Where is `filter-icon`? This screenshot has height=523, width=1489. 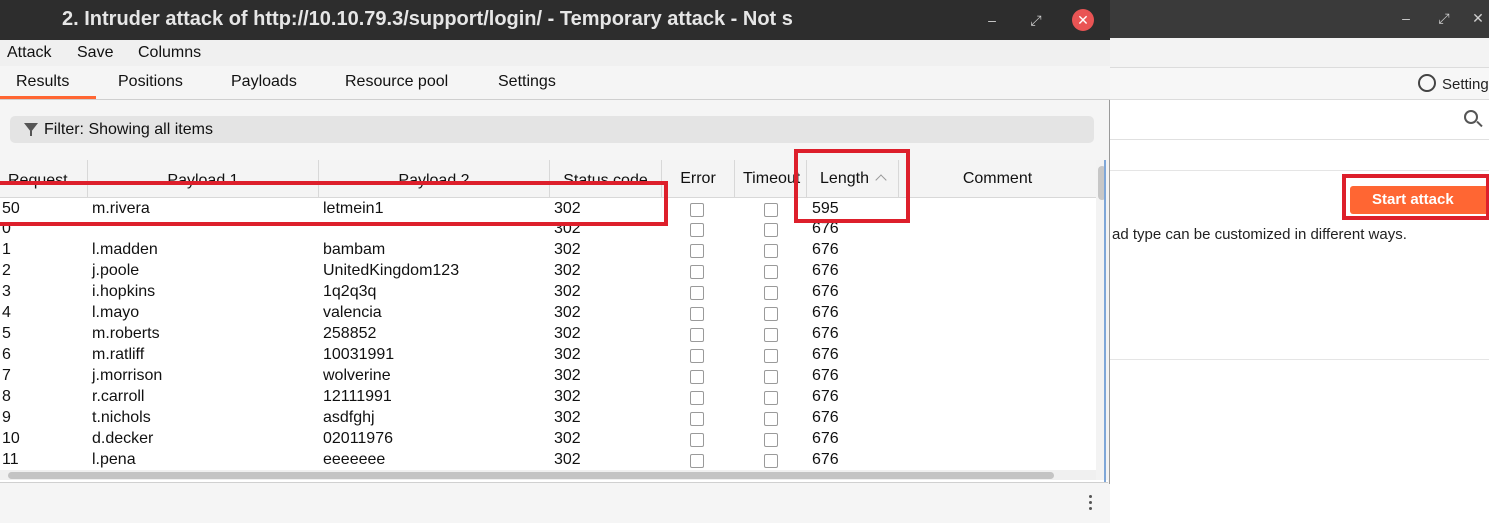
filter-icon is located at coordinates (31, 129).